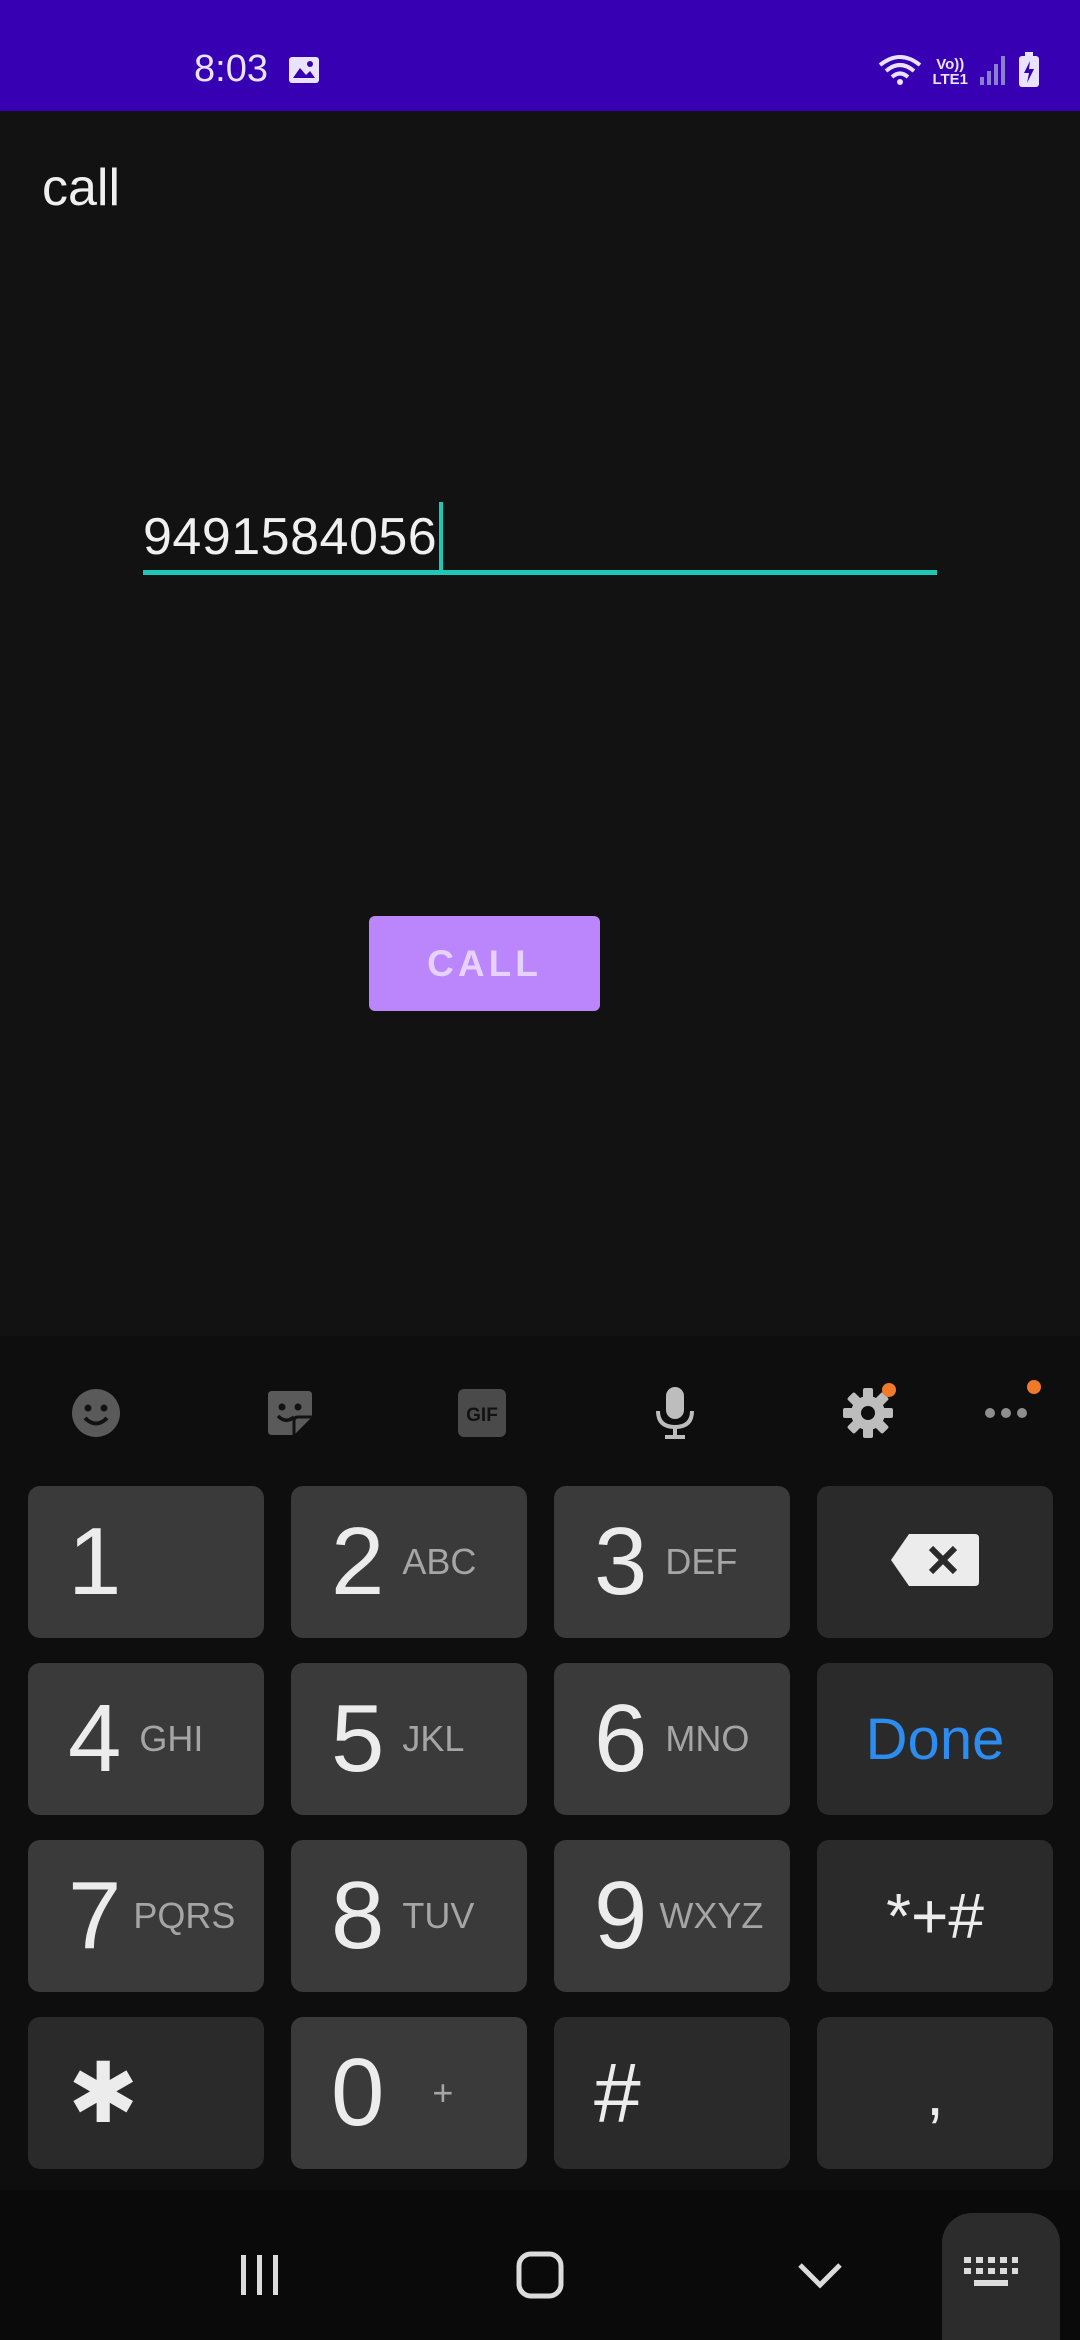 This screenshot has height=2340, width=1080. I want to click on symbols-key: *+#, so click(935, 1916).